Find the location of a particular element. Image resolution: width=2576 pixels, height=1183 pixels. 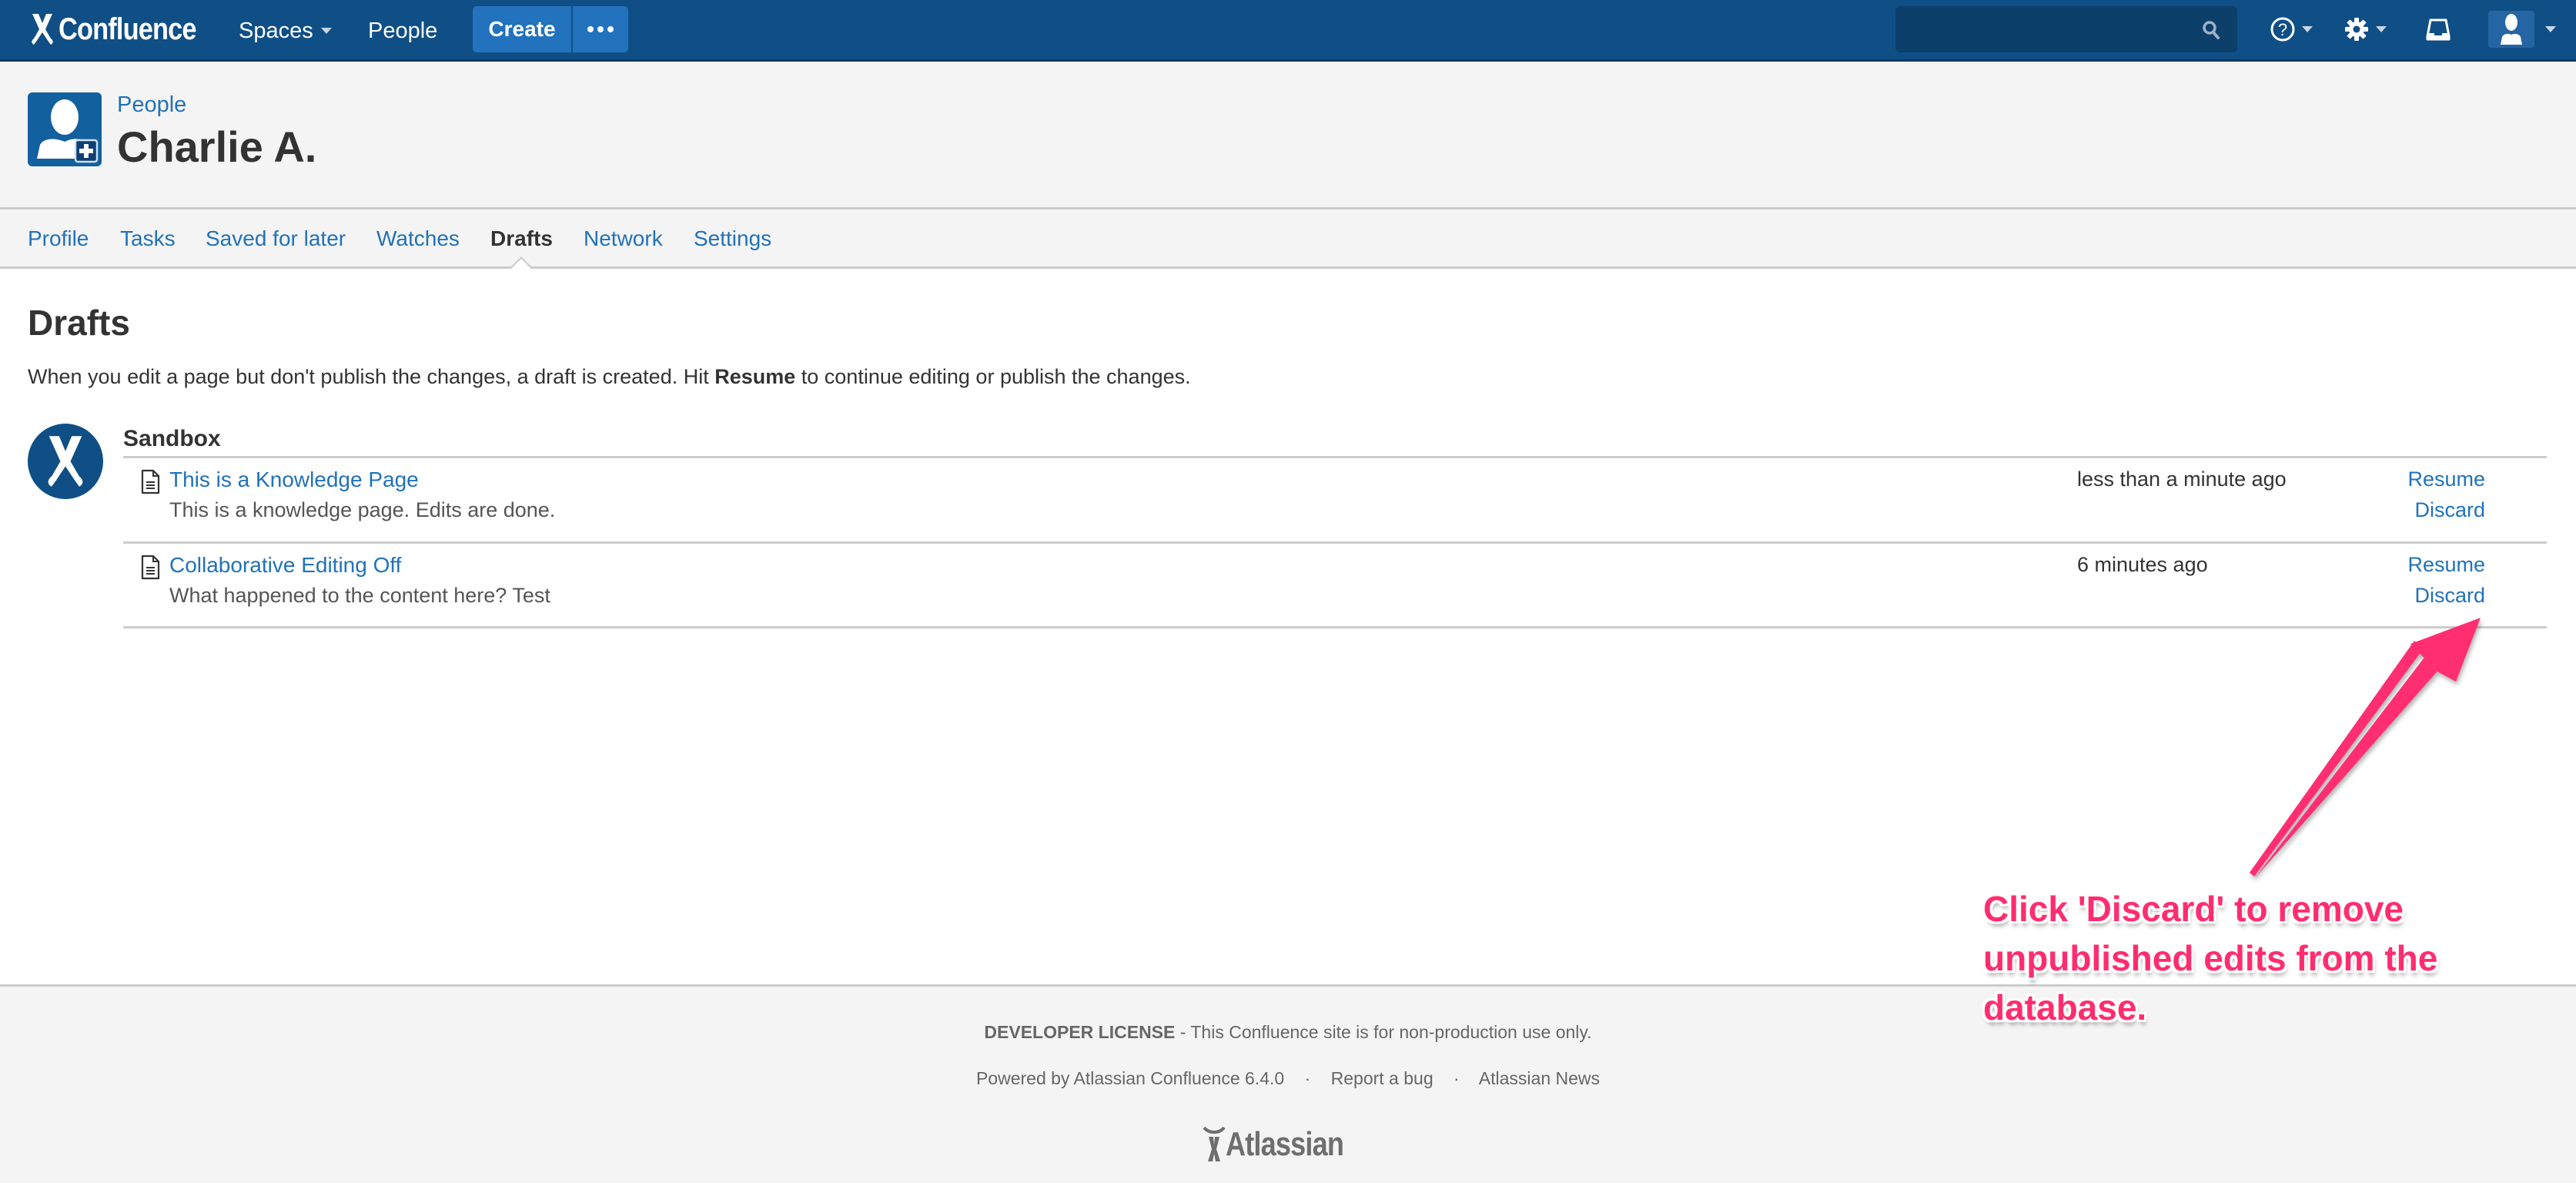

inbox-icon is located at coordinates (2439, 29).